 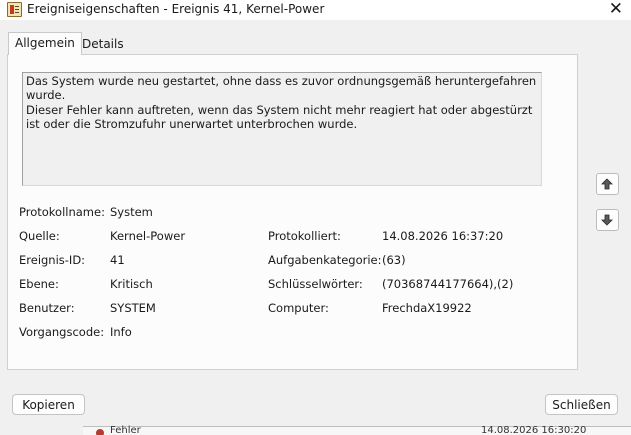 I want to click on ebene-label: Ebene:, so click(x=39, y=284).